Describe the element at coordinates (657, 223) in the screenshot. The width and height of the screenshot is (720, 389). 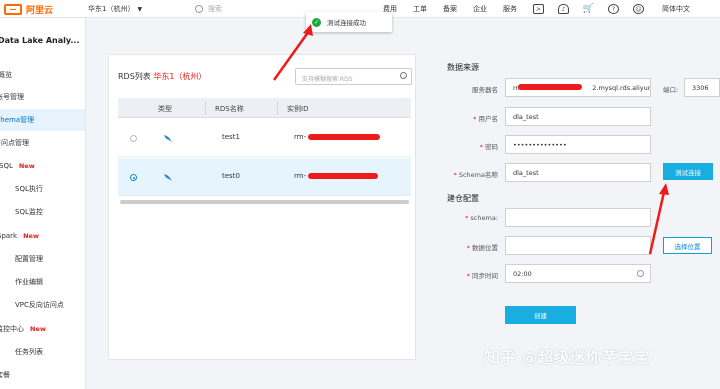
I see `annotation-arrow-test` at that location.